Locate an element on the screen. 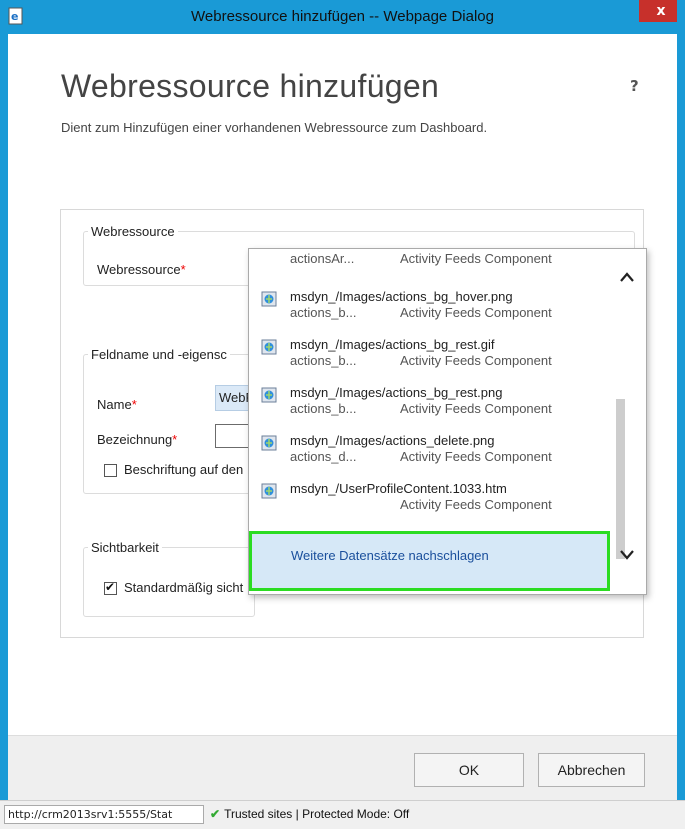 Image resolution: width=685 pixels, height=829 pixels. scroll-down-icon is located at coordinates (627, 555).